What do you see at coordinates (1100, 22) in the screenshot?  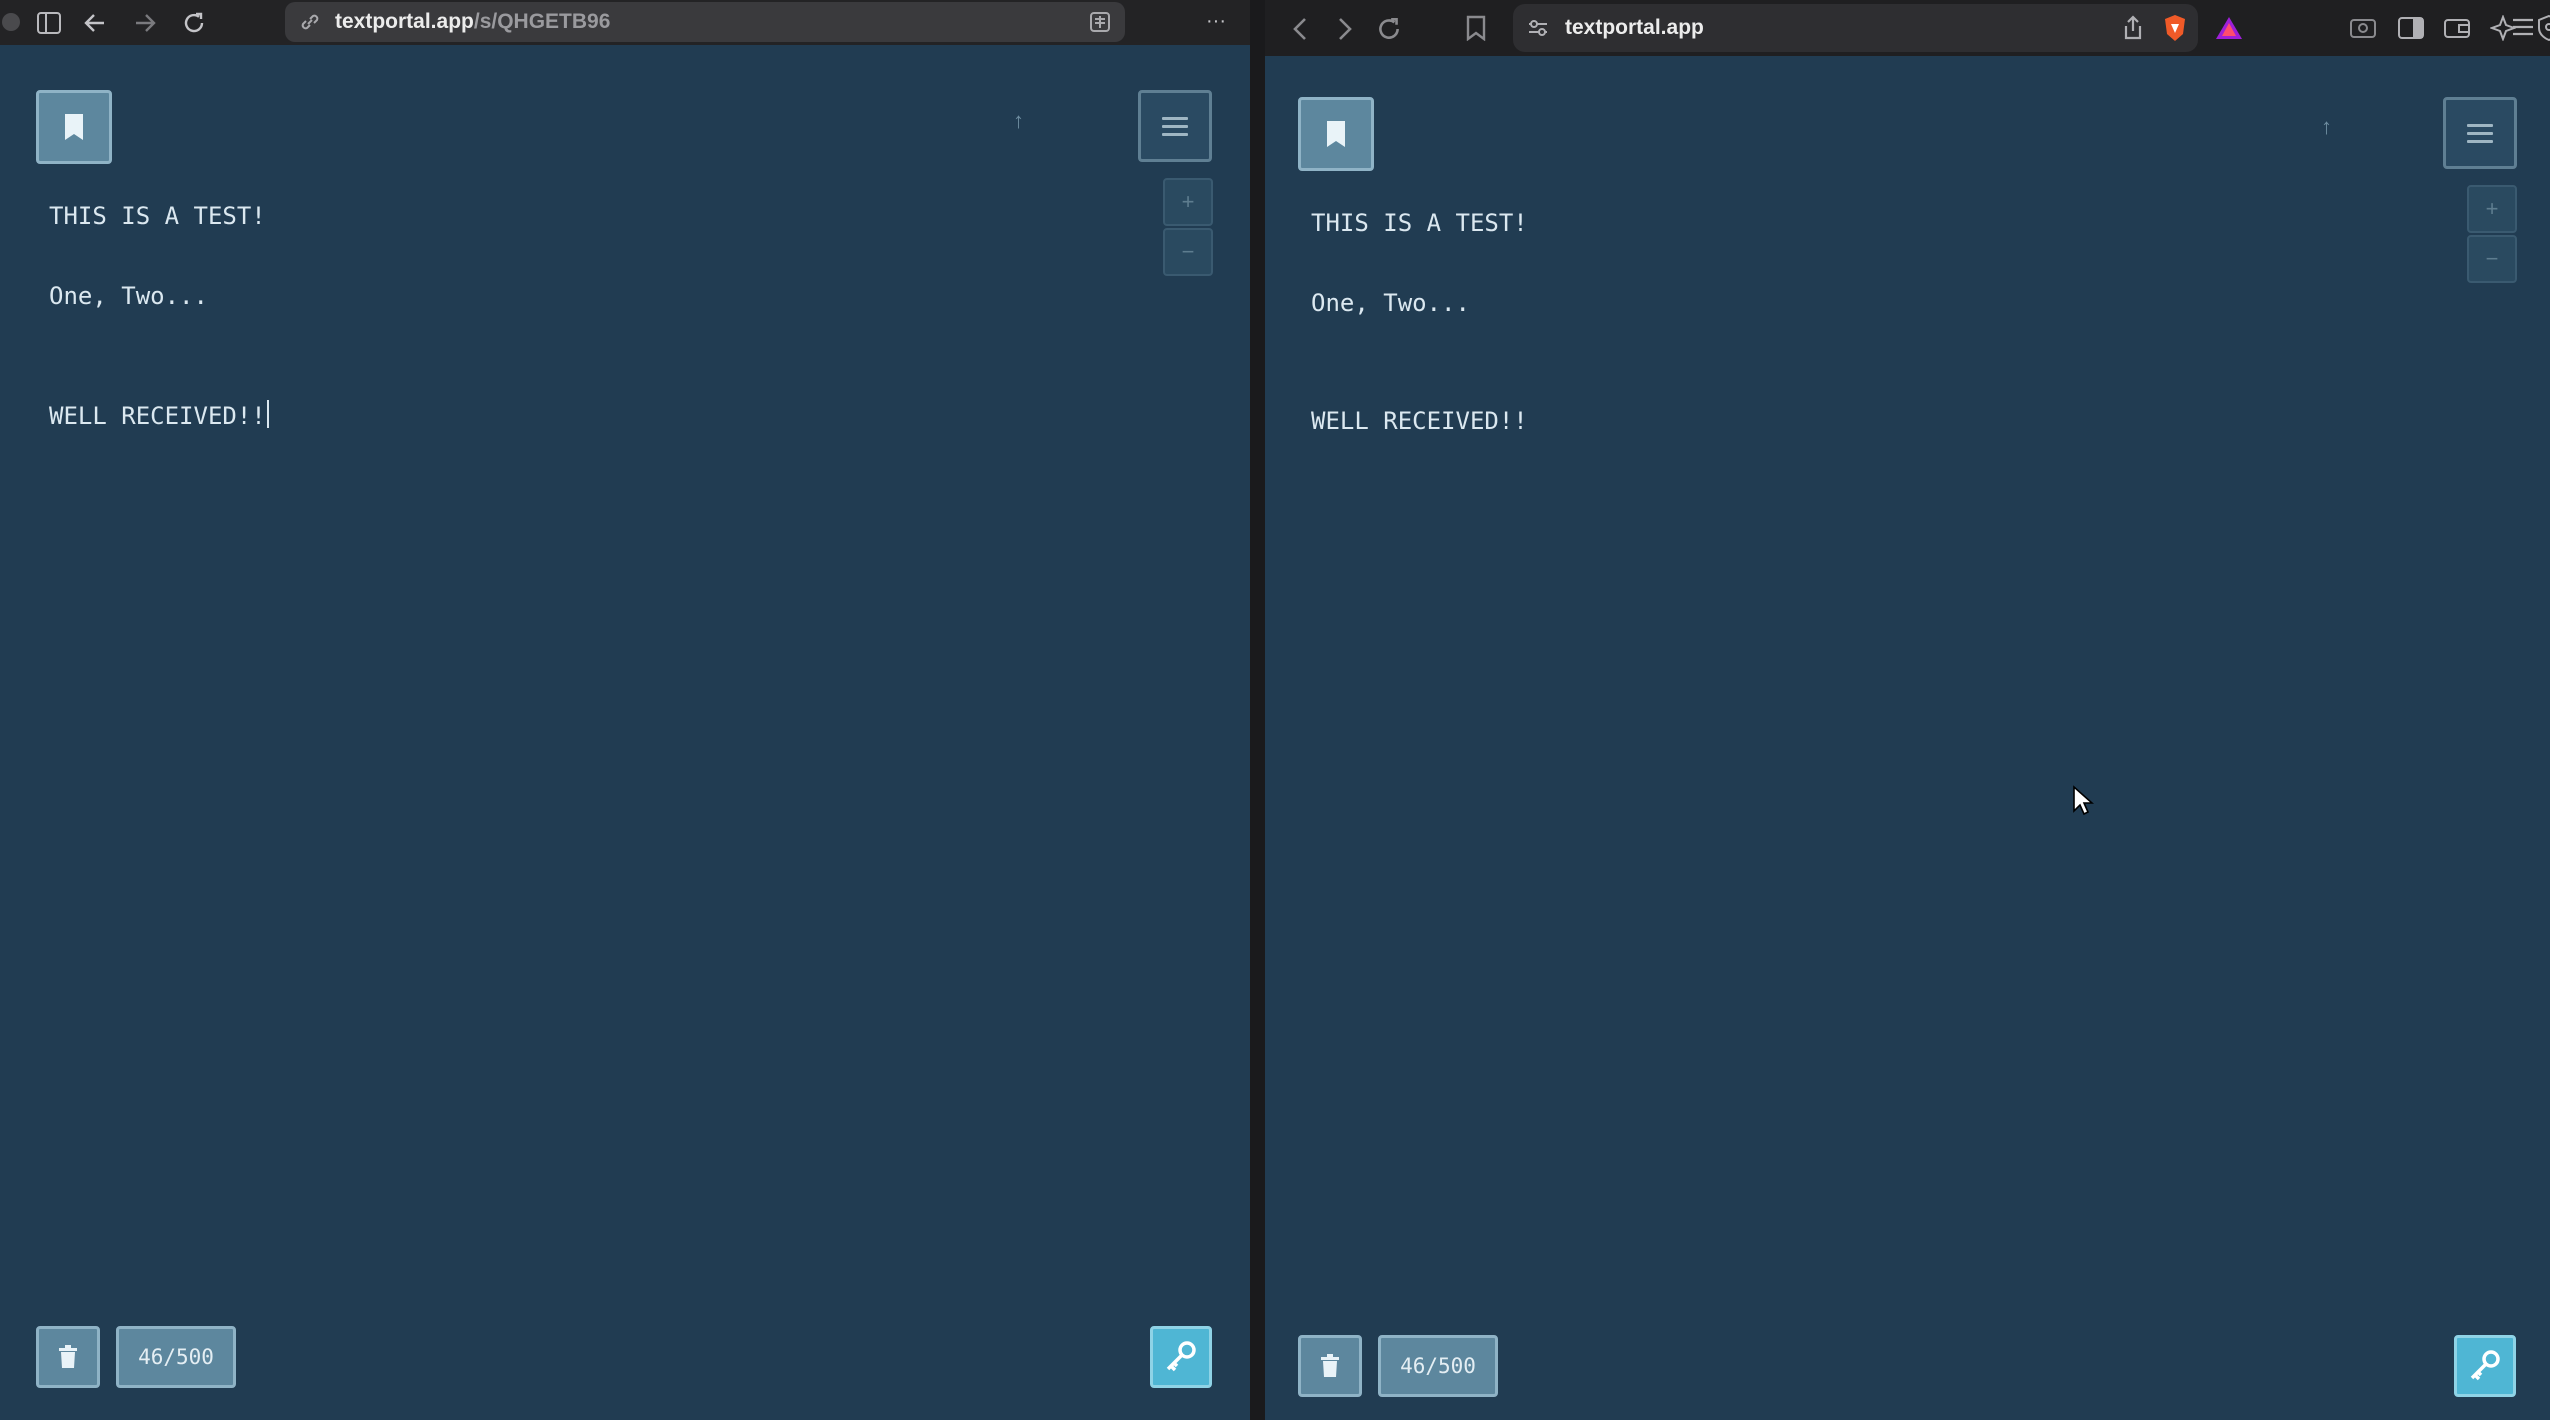 I see `reader-mode-icon` at bounding box center [1100, 22].